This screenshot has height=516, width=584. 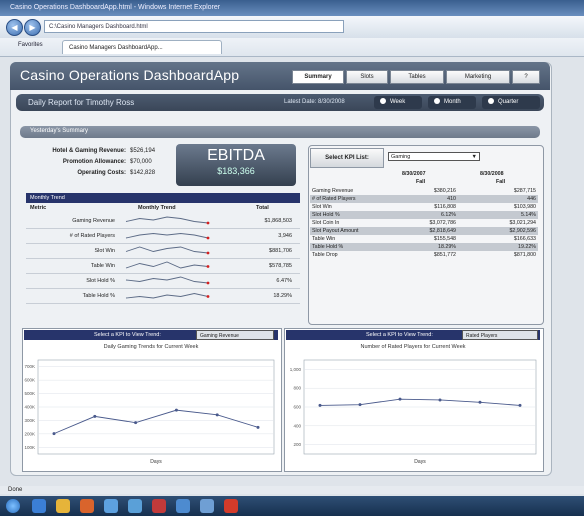 What do you see at coordinates (236, 165) in the screenshot?
I see `ebitda-card: EBITDA $183,366` at bounding box center [236, 165].